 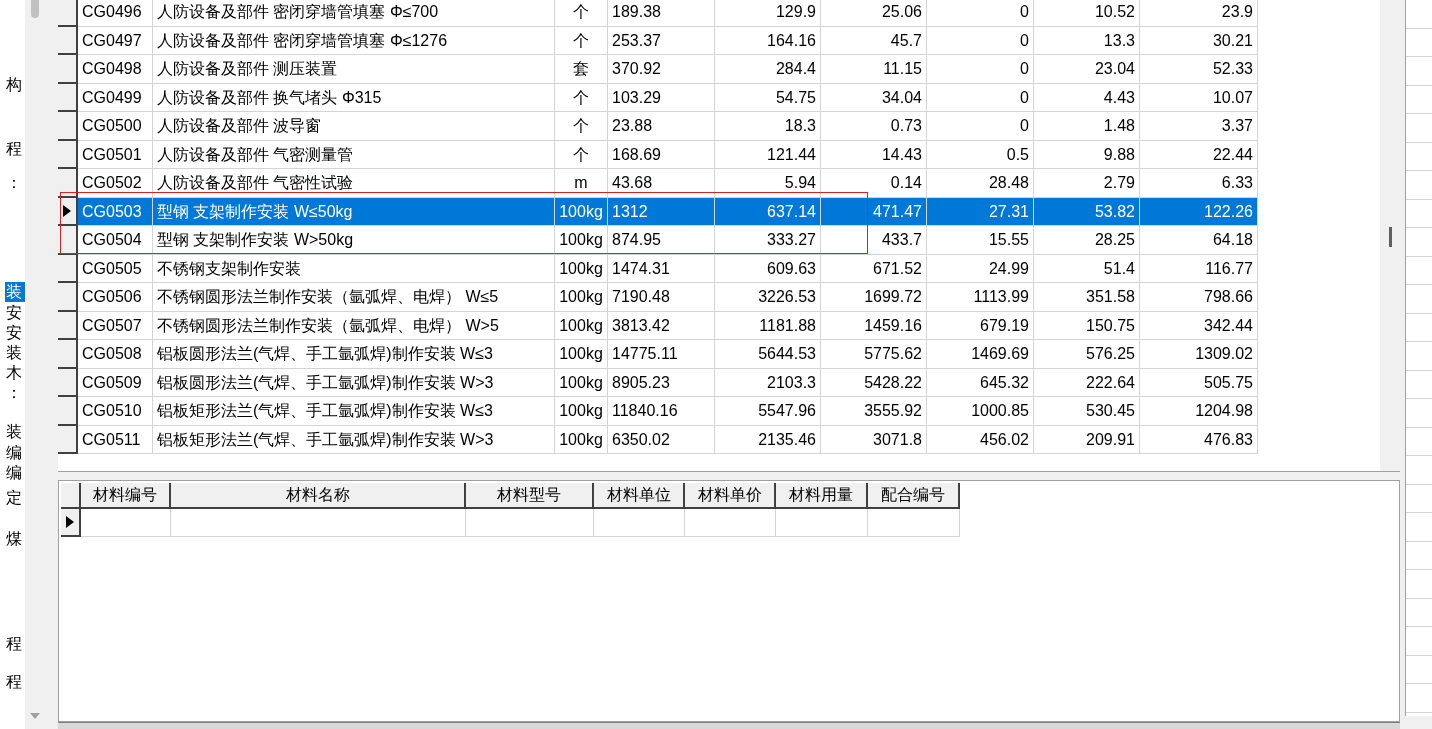 What do you see at coordinates (354, 240) in the screenshot?
I see `table-cell: 型钢 支架制作安装 W>50kg` at bounding box center [354, 240].